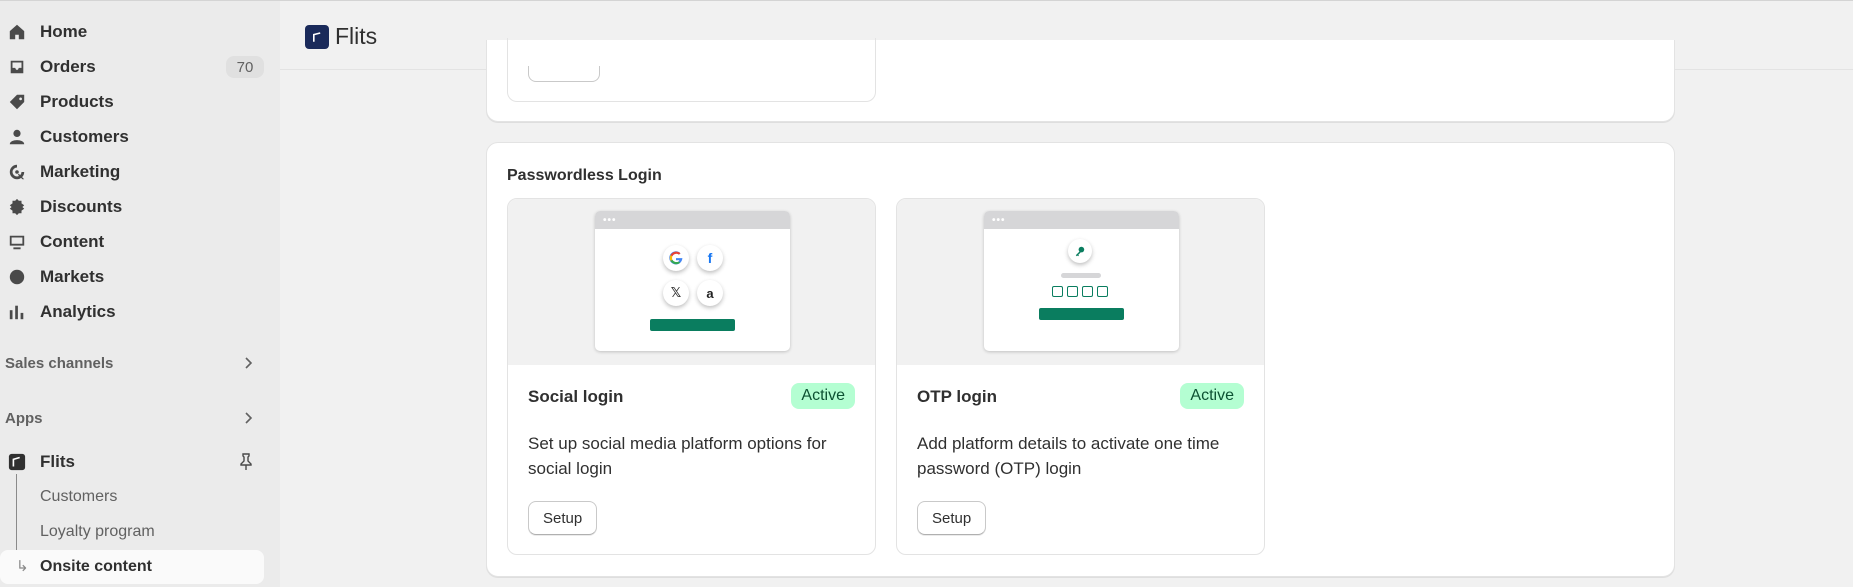 This screenshot has height=587, width=1853. Describe the element at coordinates (135, 137) in the screenshot. I see `nav-customers: Customers` at that location.